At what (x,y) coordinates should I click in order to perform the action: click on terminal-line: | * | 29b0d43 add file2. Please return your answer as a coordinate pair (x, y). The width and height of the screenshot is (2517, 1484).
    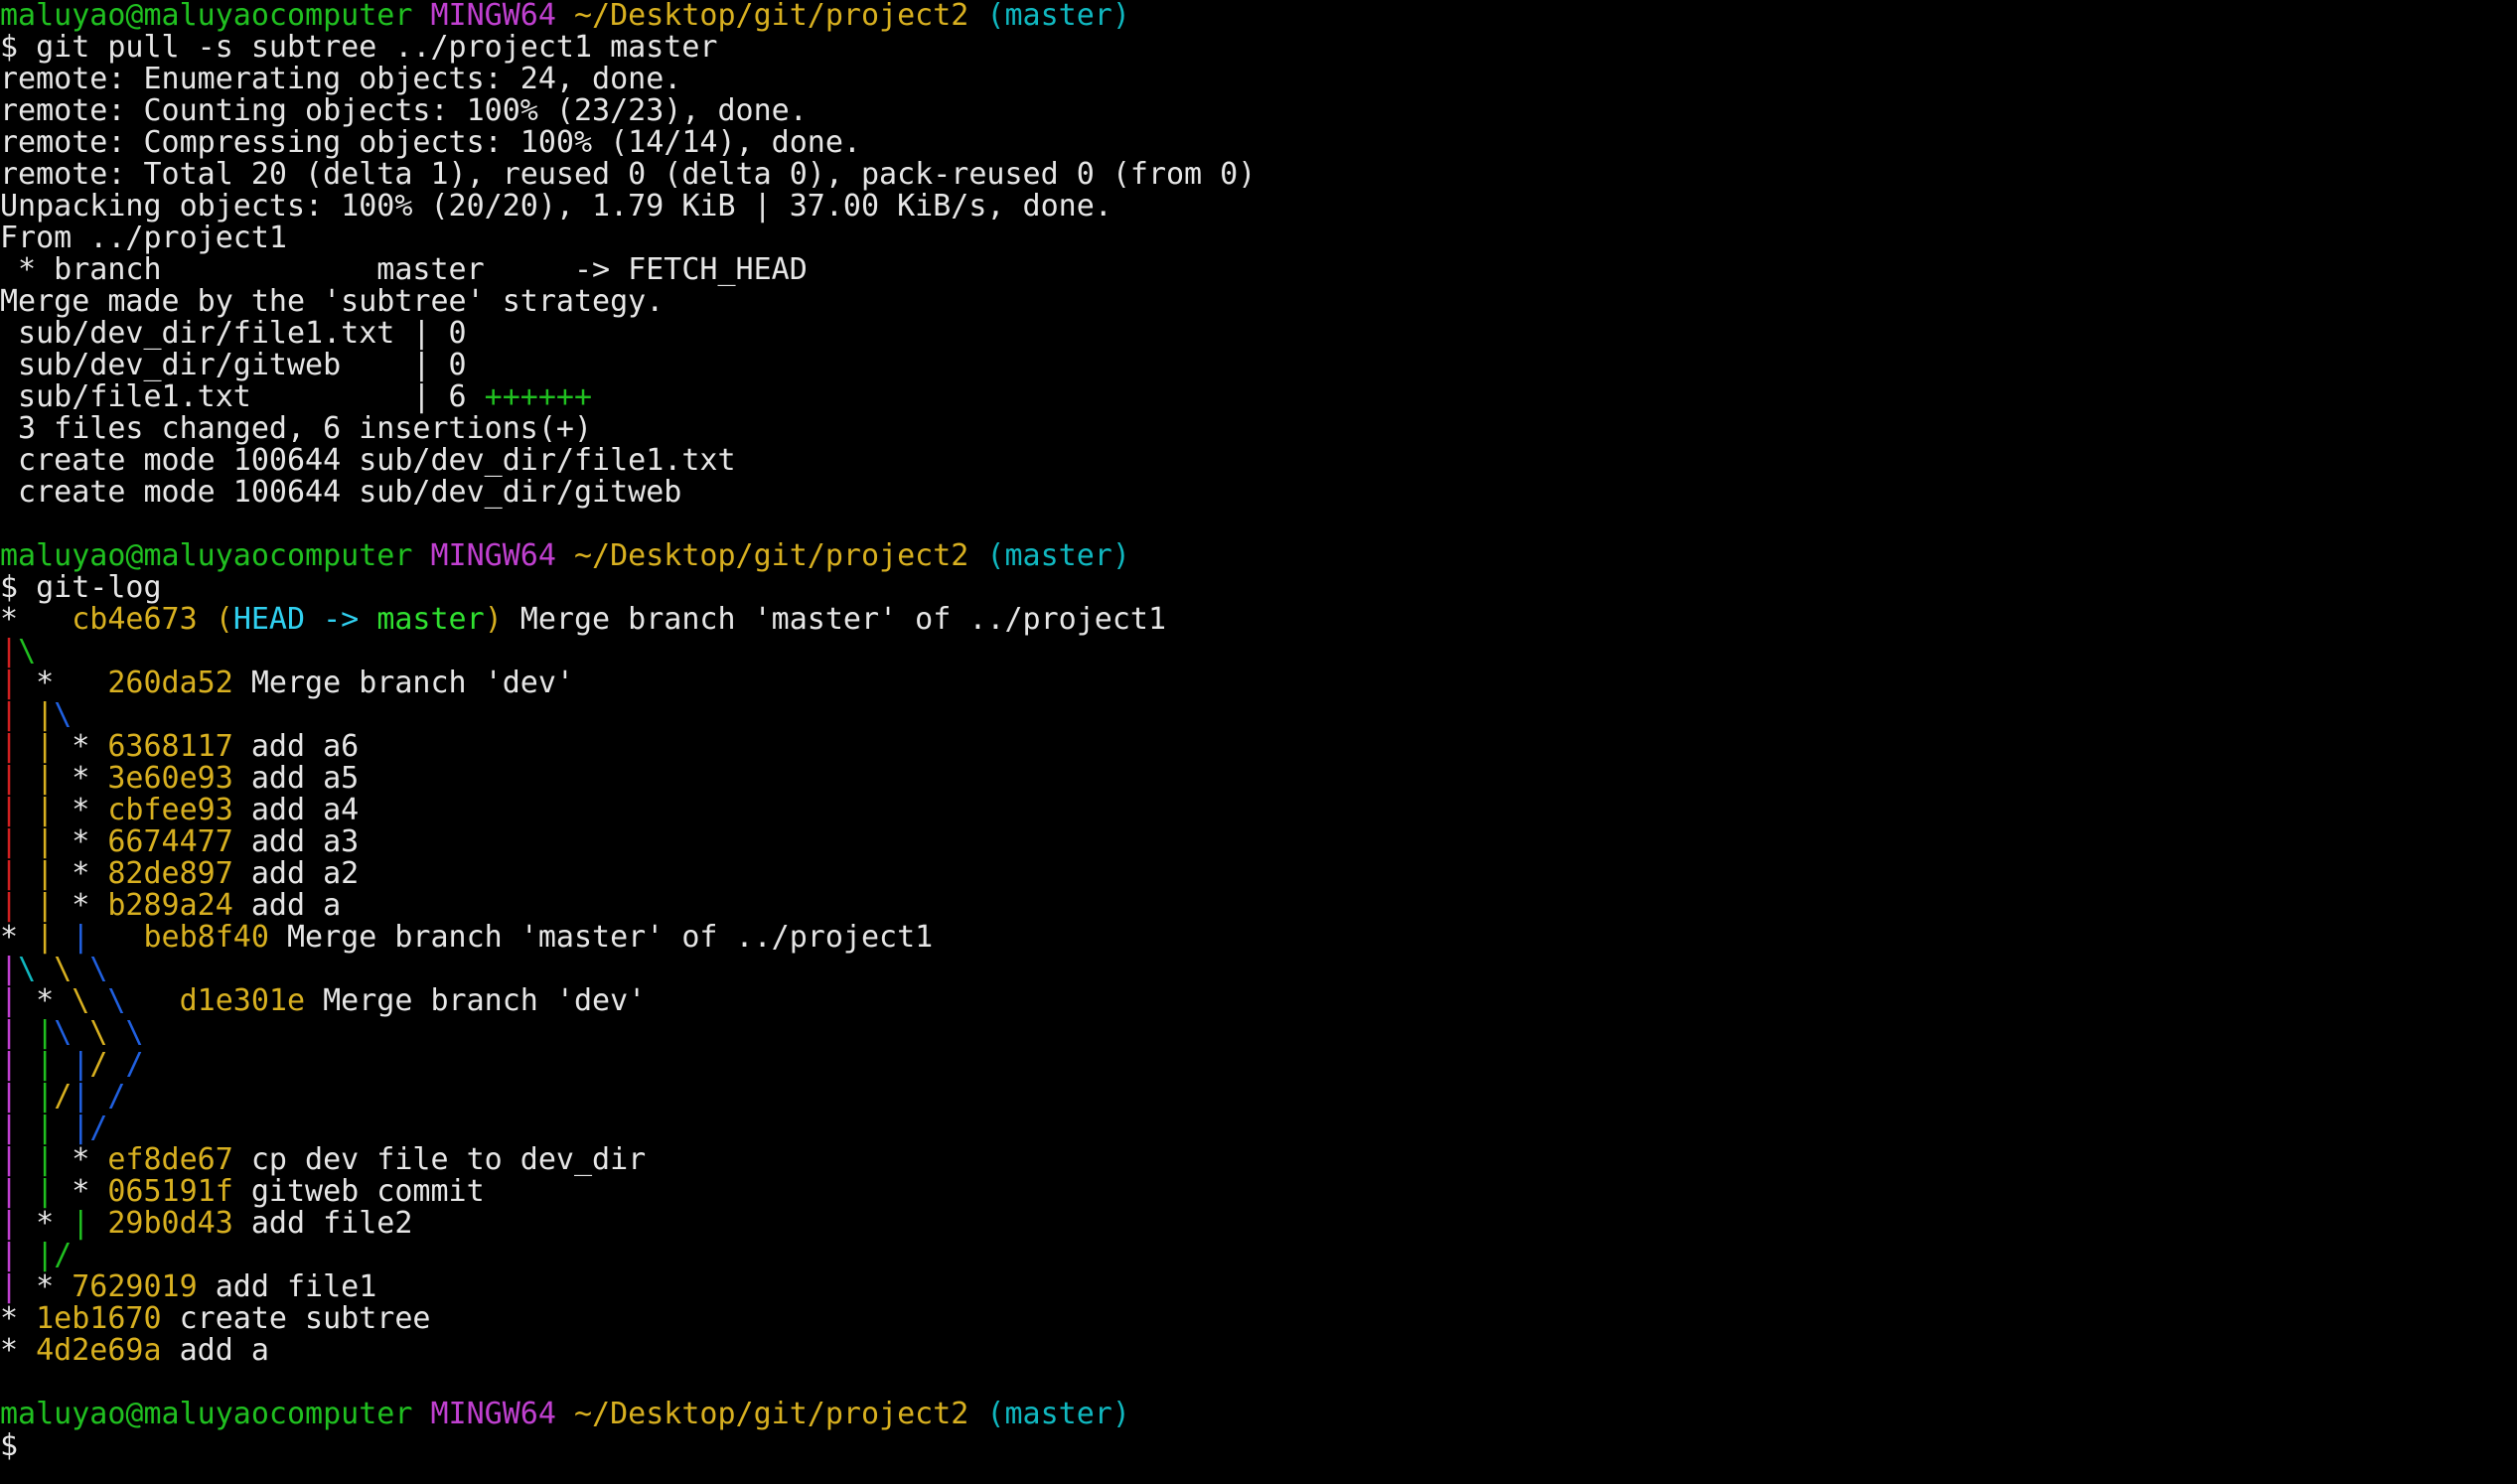
    Looking at the image, I should click on (206, 1224).